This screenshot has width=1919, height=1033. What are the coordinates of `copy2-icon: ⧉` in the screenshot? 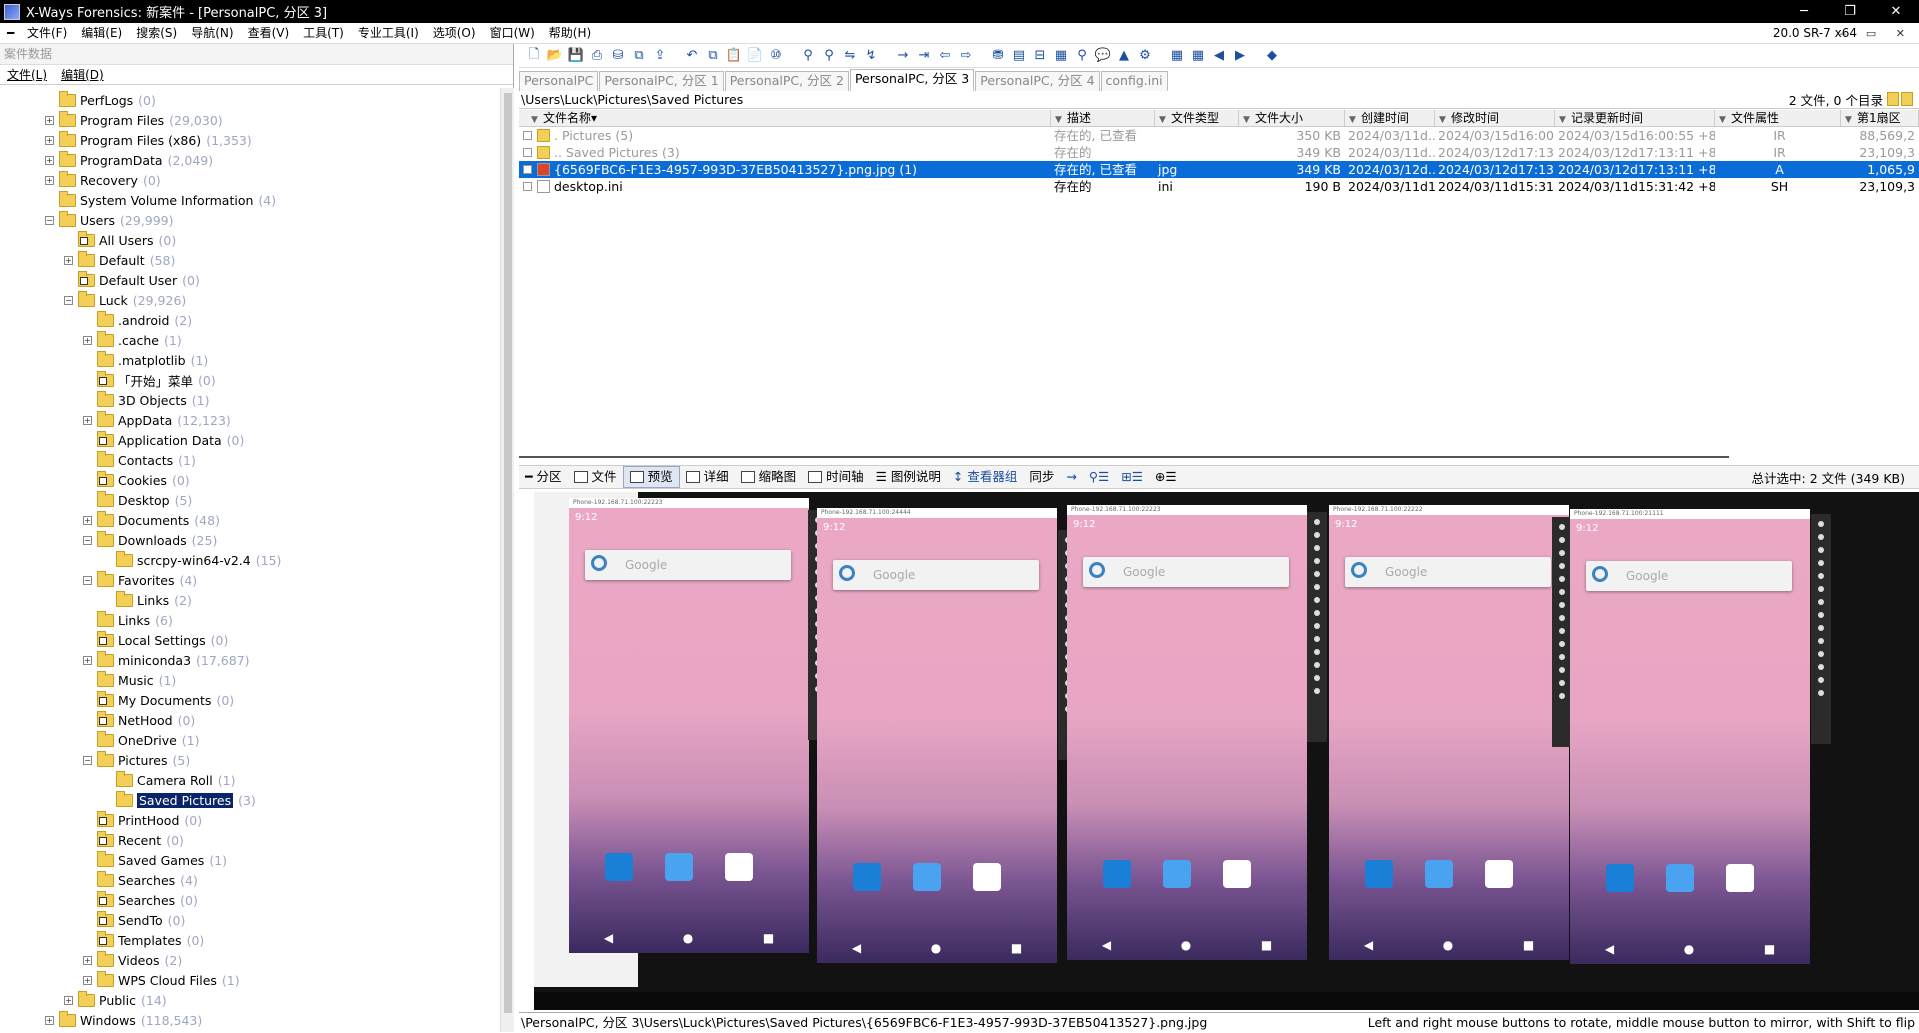 It's located at (713, 56).